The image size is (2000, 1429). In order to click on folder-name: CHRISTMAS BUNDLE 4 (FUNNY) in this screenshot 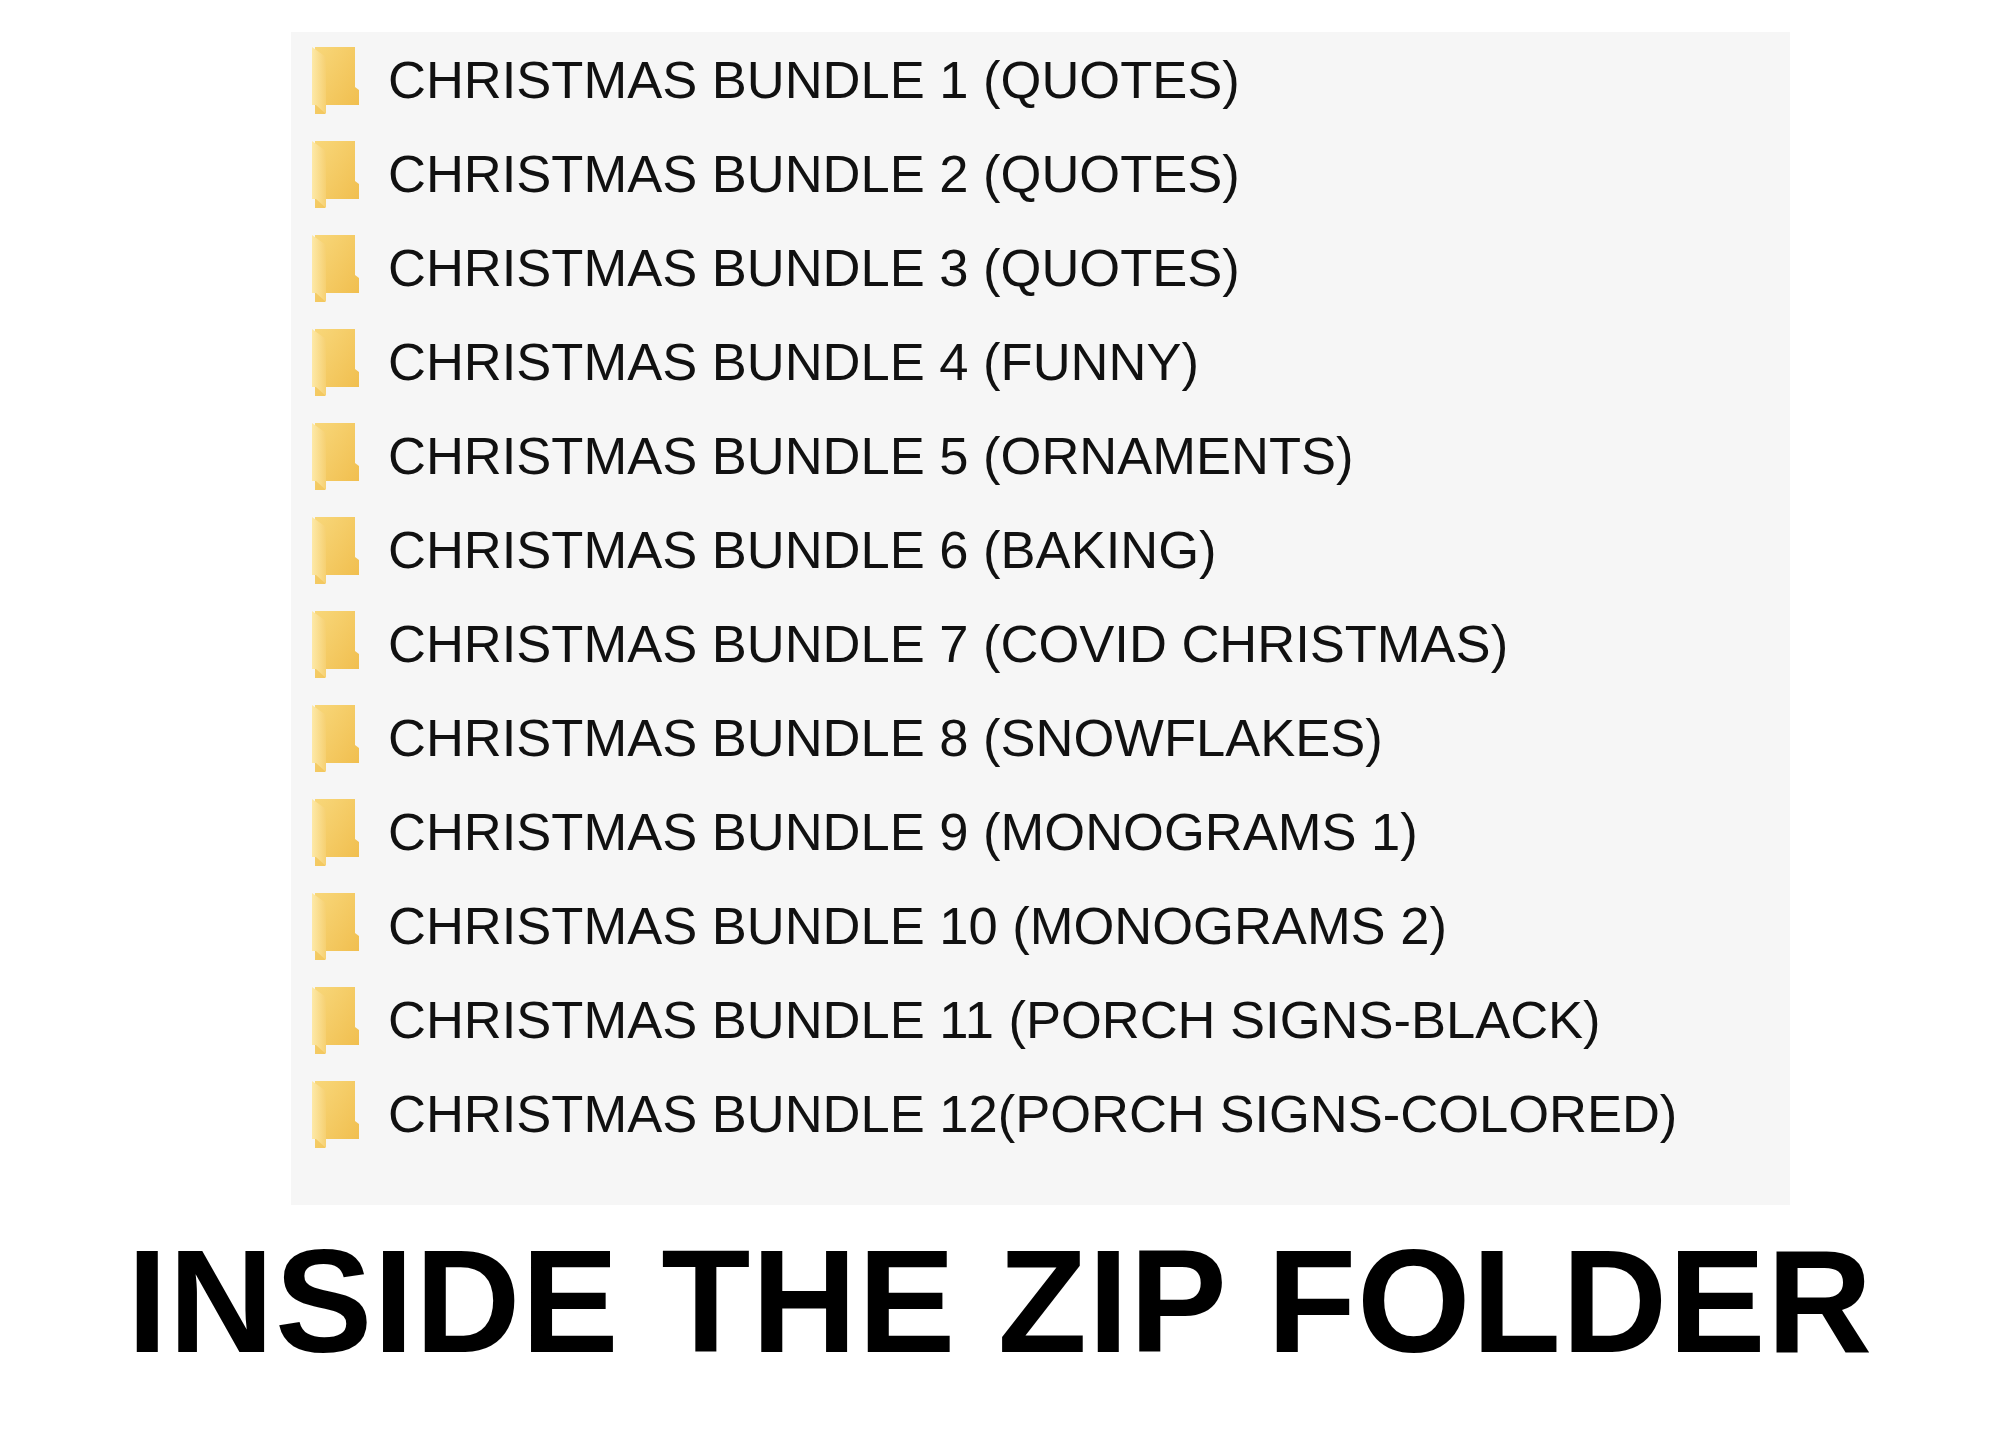, I will do `click(793, 362)`.